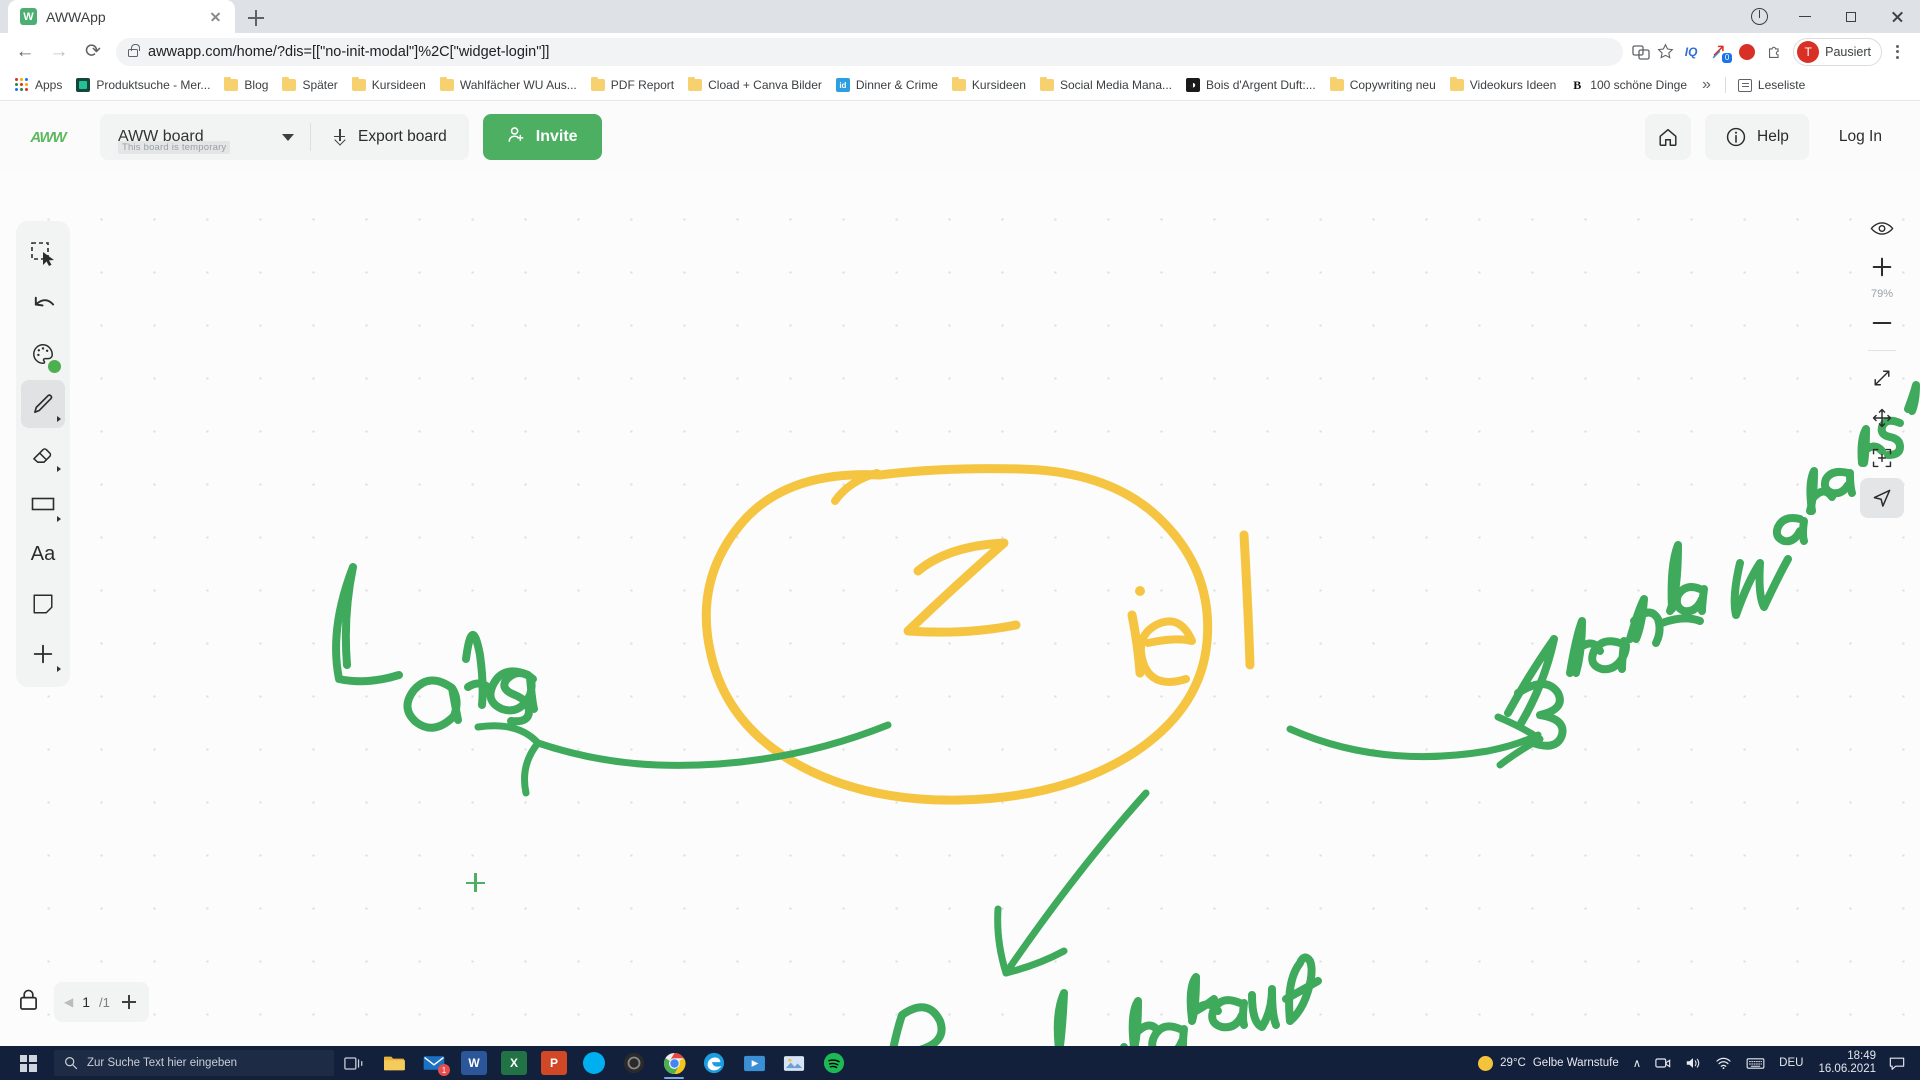 The width and height of the screenshot is (1920, 1080). What do you see at coordinates (1775, 52) in the screenshot?
I see `extension-puzzle-icon` at bounding box center [1775, 52].